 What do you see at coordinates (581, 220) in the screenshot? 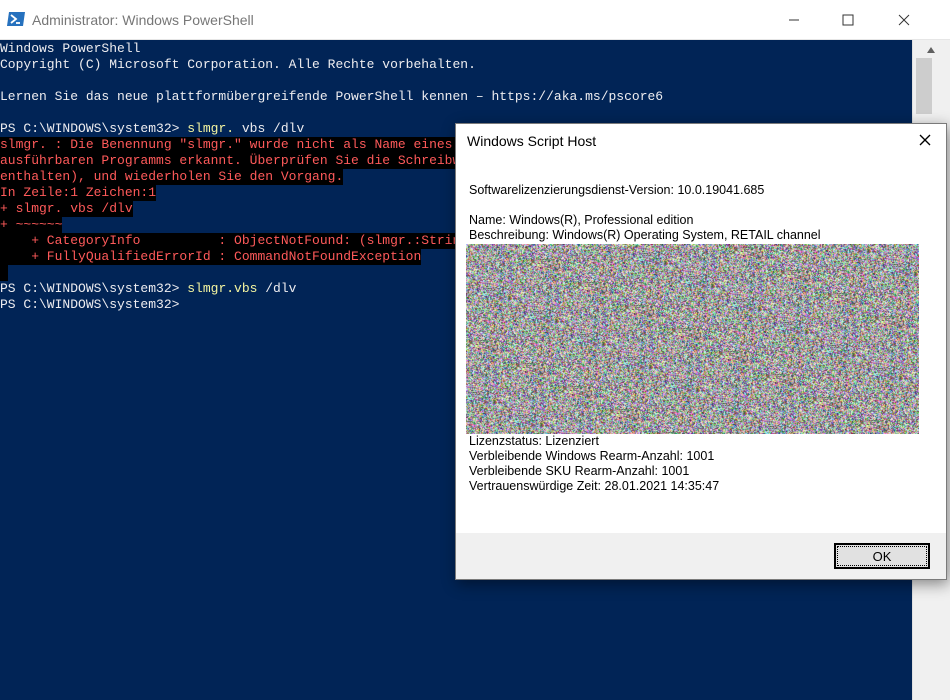
I see `license-name-text: Name: Windows(R), Professional edition` at bounding box center [581, 220].